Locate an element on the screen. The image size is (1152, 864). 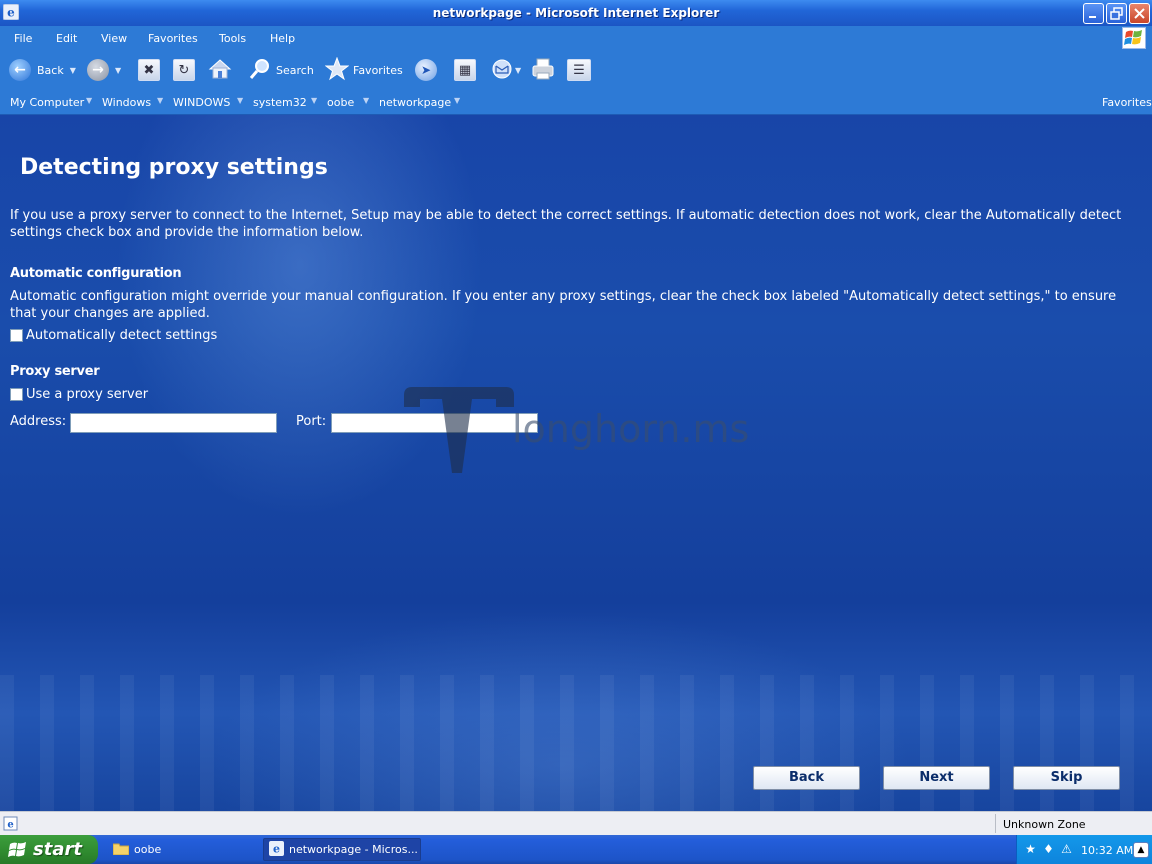
back-nav-button: Back is located at coordinates (806, 778).